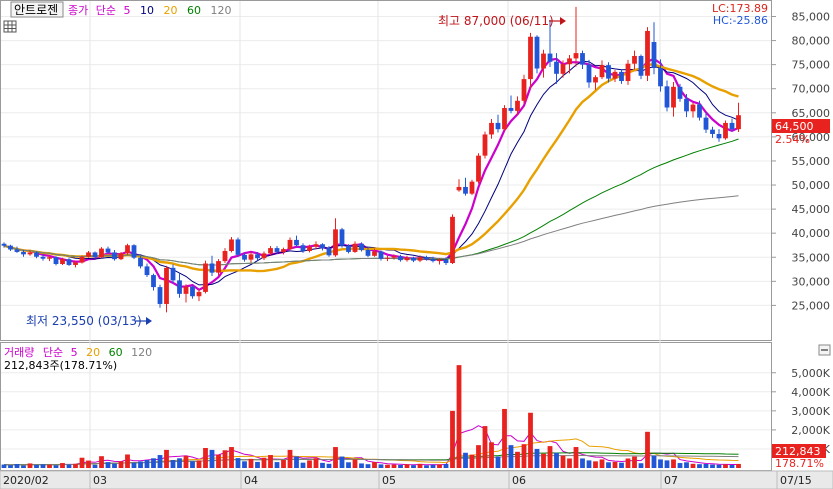 The image size is (833, 489). Describe the element at coordinates (824, 350) in the screenshot. I see `collapse-icon` at that location.